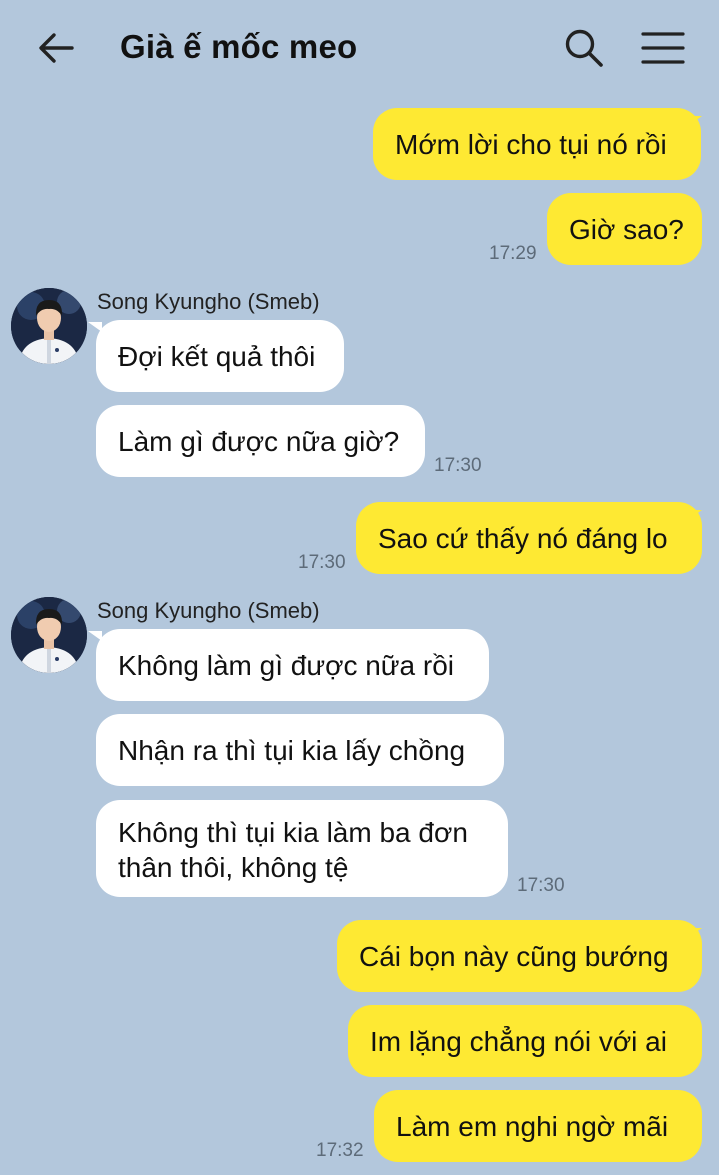  I want to click on message-text: Làm gì được nữa giờ?, so click(259, 441).